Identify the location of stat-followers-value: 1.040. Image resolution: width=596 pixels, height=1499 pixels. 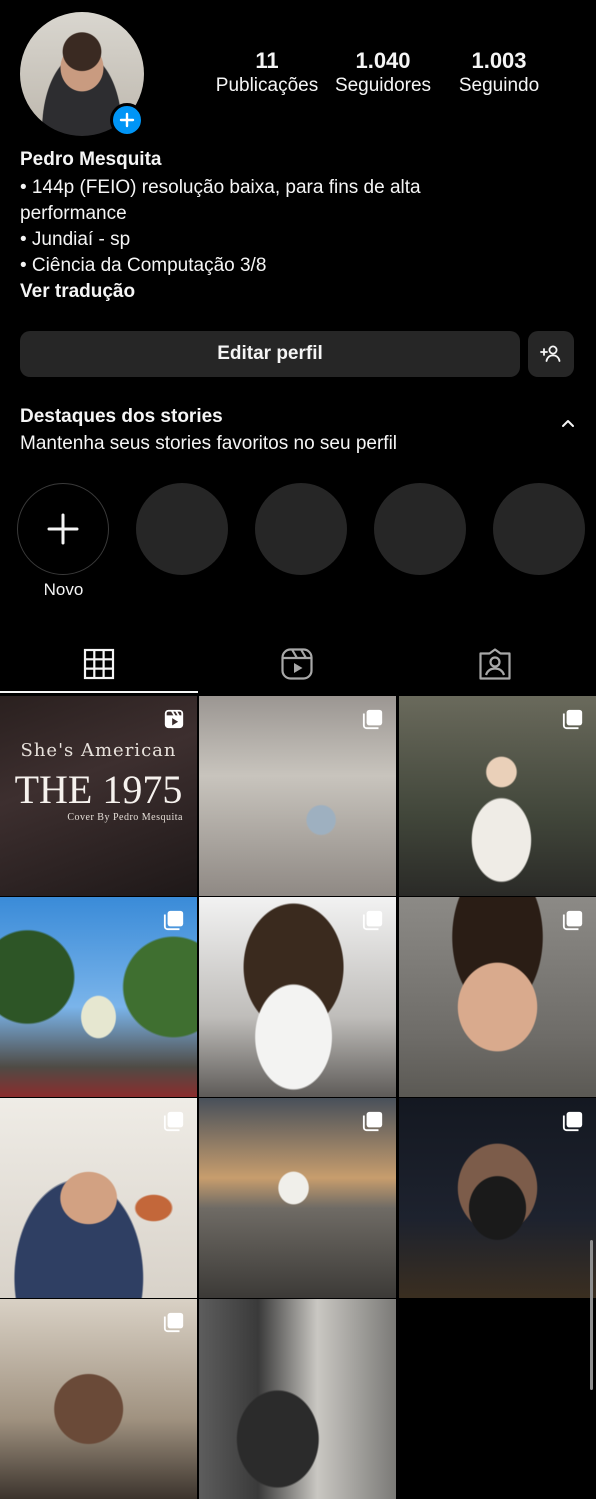
(383, 60).